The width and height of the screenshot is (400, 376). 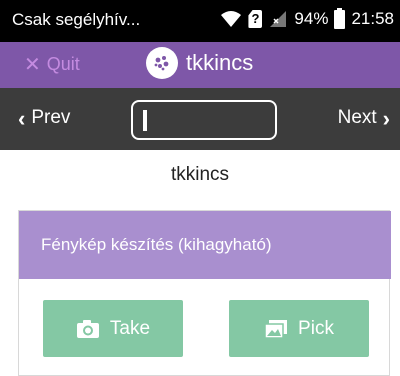 I want to click on prev-button: ‹ Prev, so click(x=44, y=118).